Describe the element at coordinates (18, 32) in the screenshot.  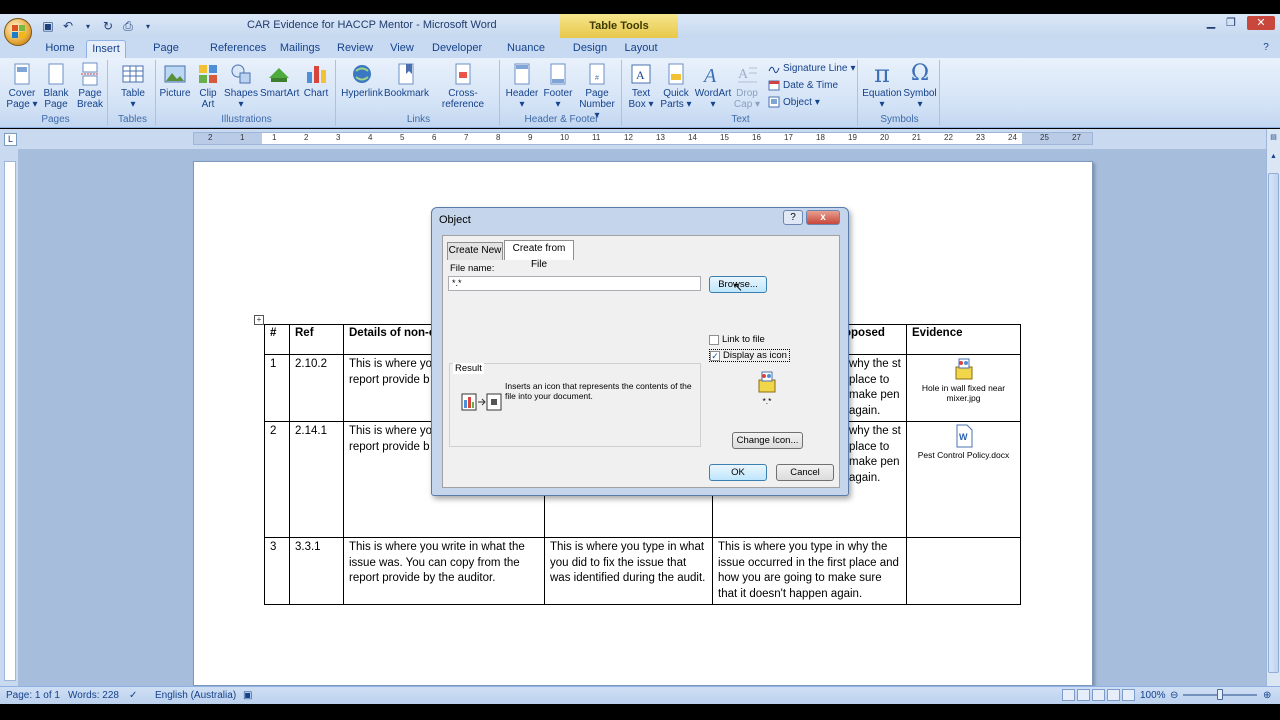
I see `office-button` at that location.